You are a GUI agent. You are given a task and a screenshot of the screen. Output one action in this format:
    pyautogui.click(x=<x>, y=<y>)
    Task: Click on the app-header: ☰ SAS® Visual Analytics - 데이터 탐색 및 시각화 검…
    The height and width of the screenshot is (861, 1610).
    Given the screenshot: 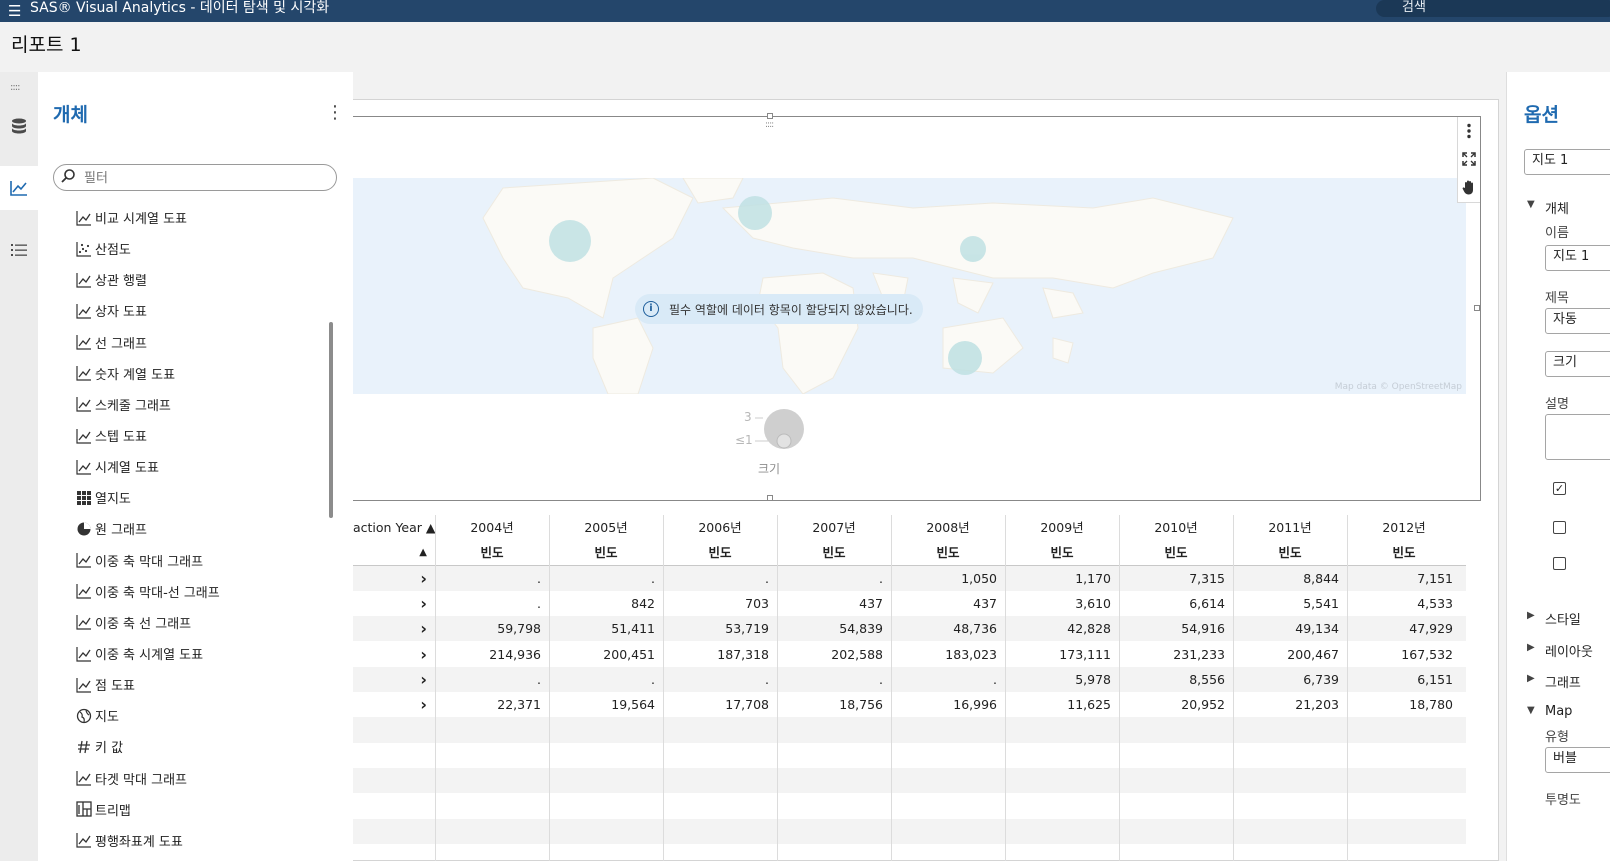 What is the action you would take?
    pyautogui.click(x=805, y=11)
    